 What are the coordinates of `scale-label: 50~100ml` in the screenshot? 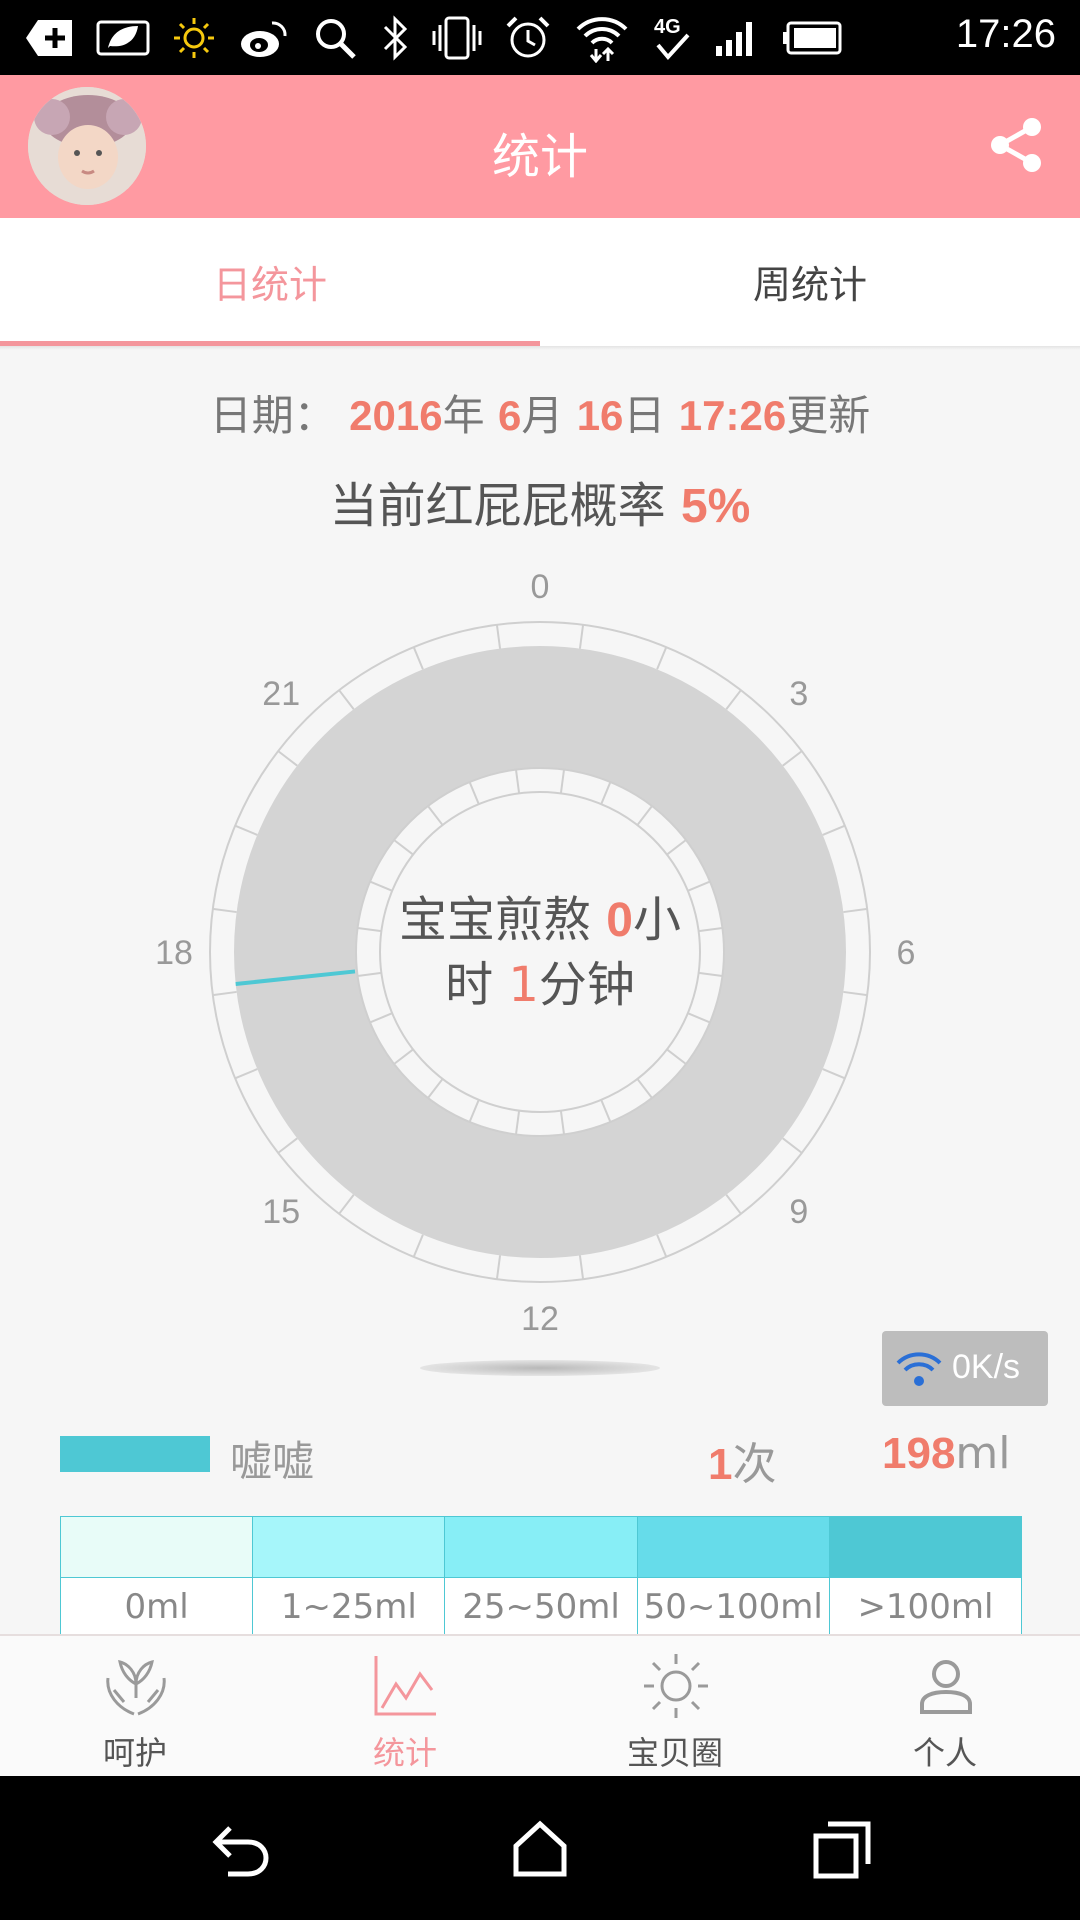 It's located at (733, 1607).